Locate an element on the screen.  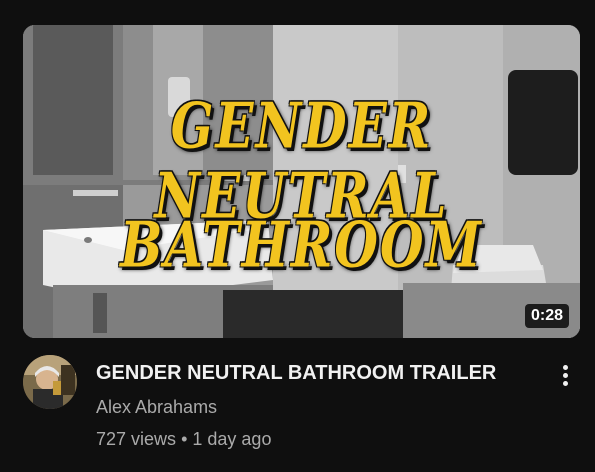
video-metadata: 727 views • 1 day ago is located at coordinates (183, 439).